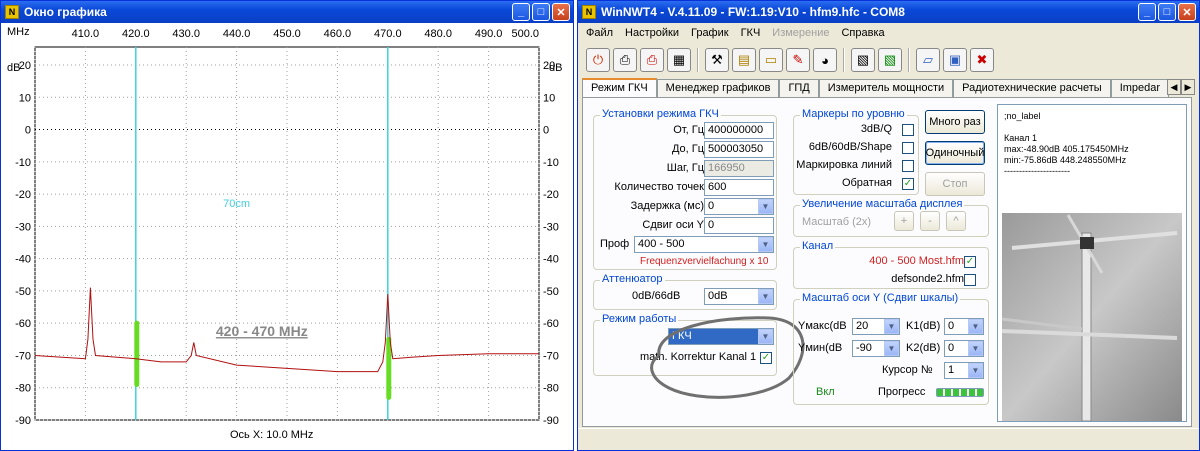  What do you see at coordinates (825, 60) in the screenshot?
I see `tux-icon: ◕` at bounding box center [825, 60].